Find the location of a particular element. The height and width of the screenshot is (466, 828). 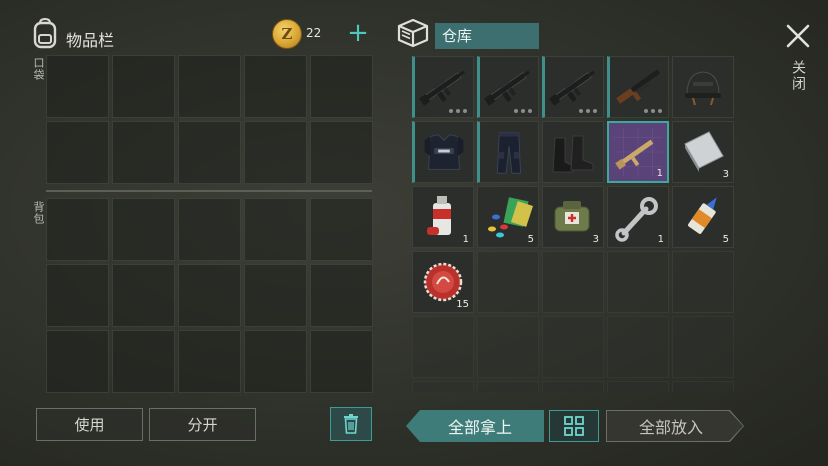

put-all-button: 全部放入 is located at coordinates (675, 426).